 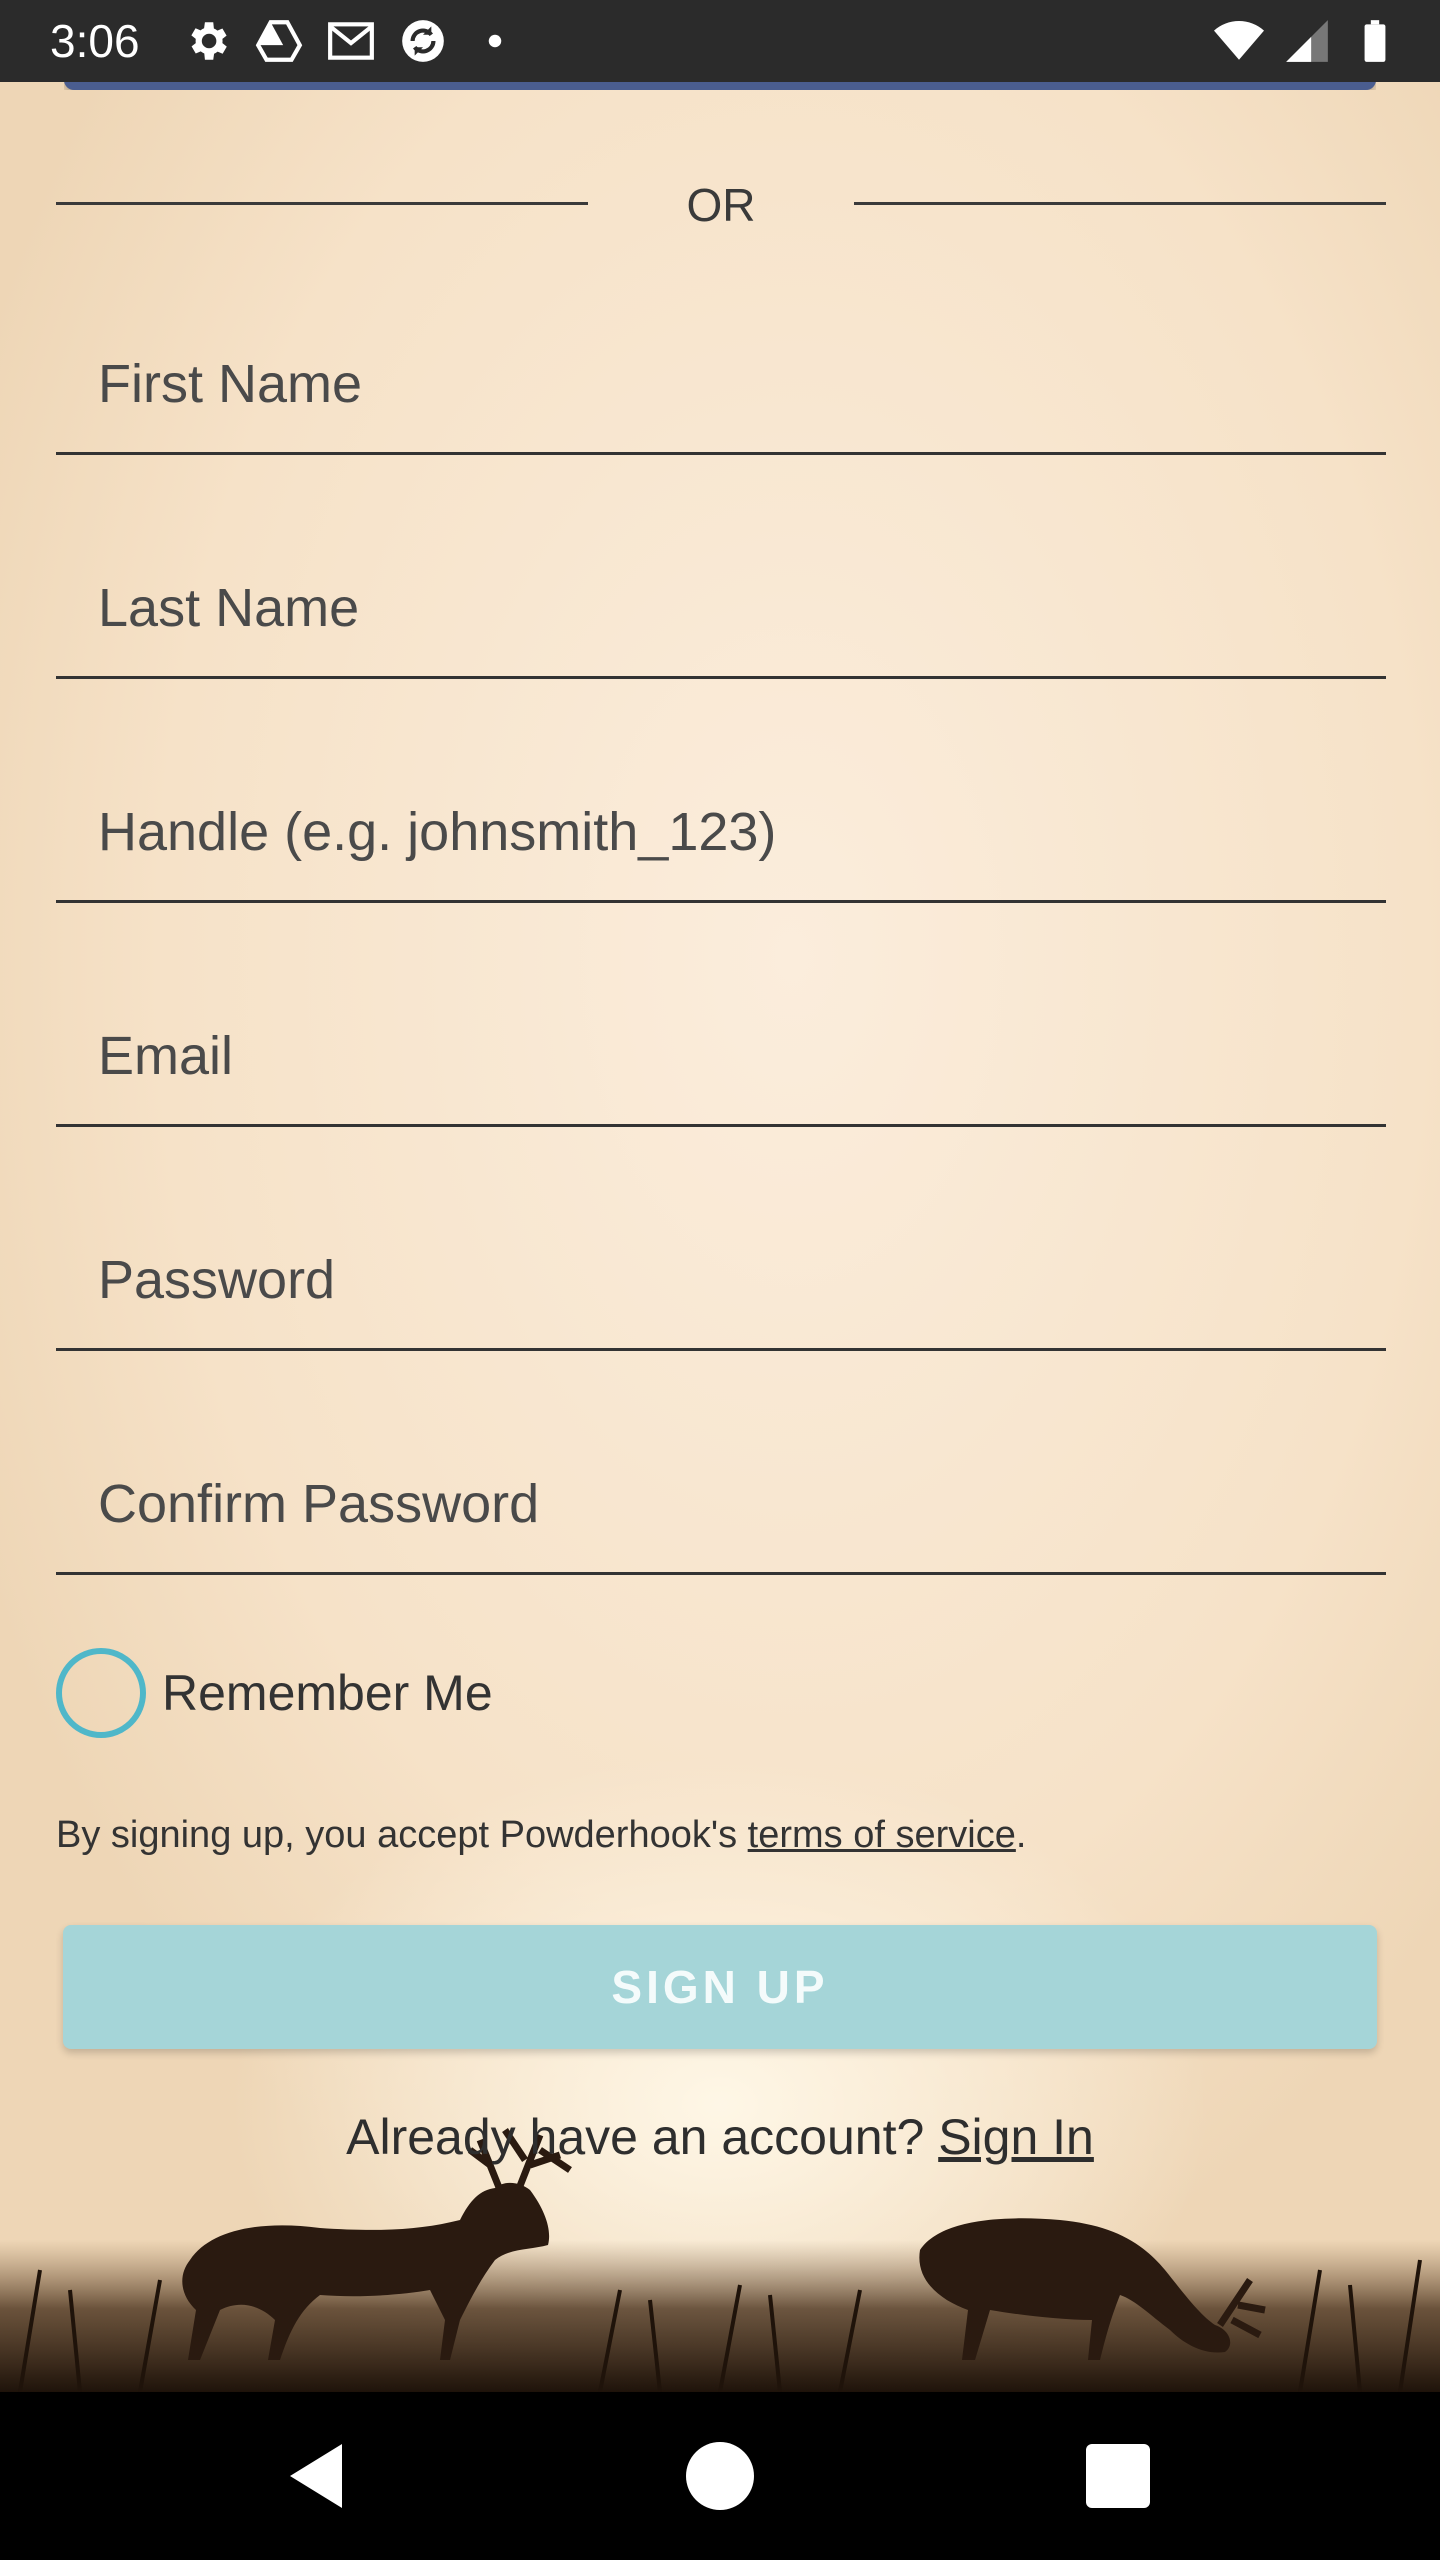 I want to click on email-input, so click(x=721, y=1056).